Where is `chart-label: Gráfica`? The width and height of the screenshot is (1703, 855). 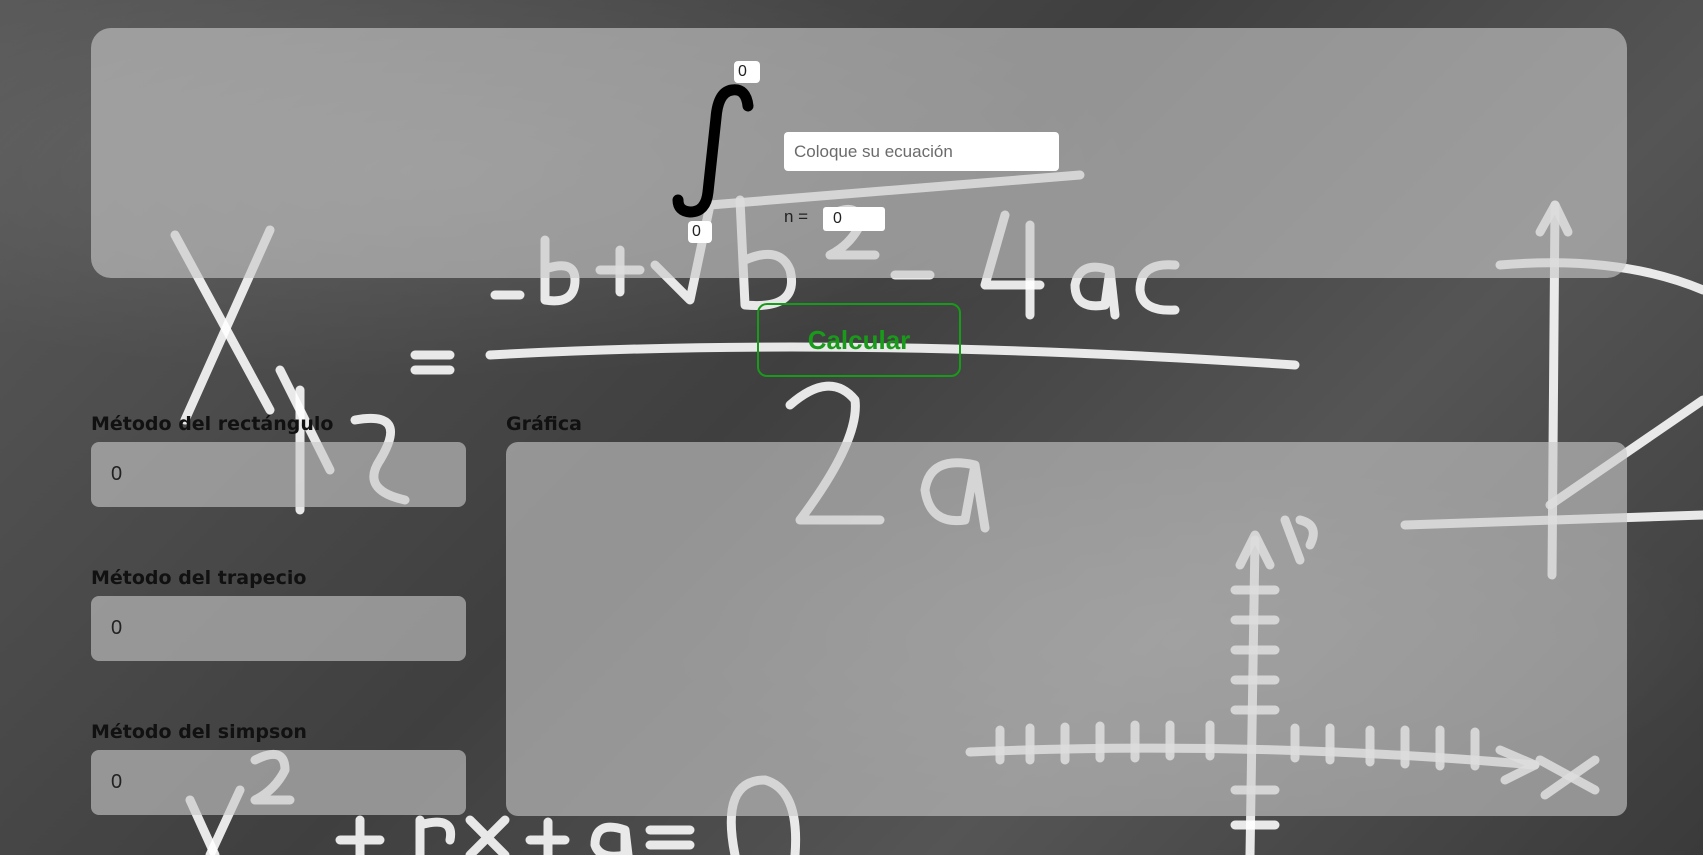
chart-label: Gráfica is located at coordinates (544, 424).